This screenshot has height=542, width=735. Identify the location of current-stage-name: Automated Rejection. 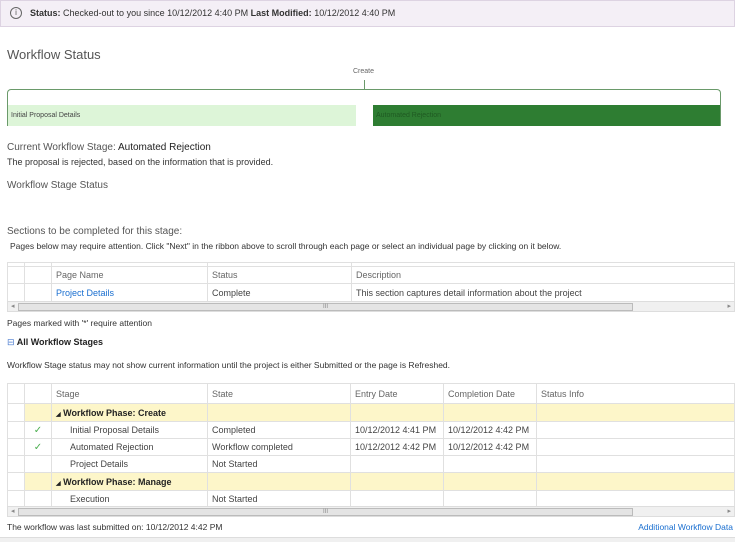
(164, 147).